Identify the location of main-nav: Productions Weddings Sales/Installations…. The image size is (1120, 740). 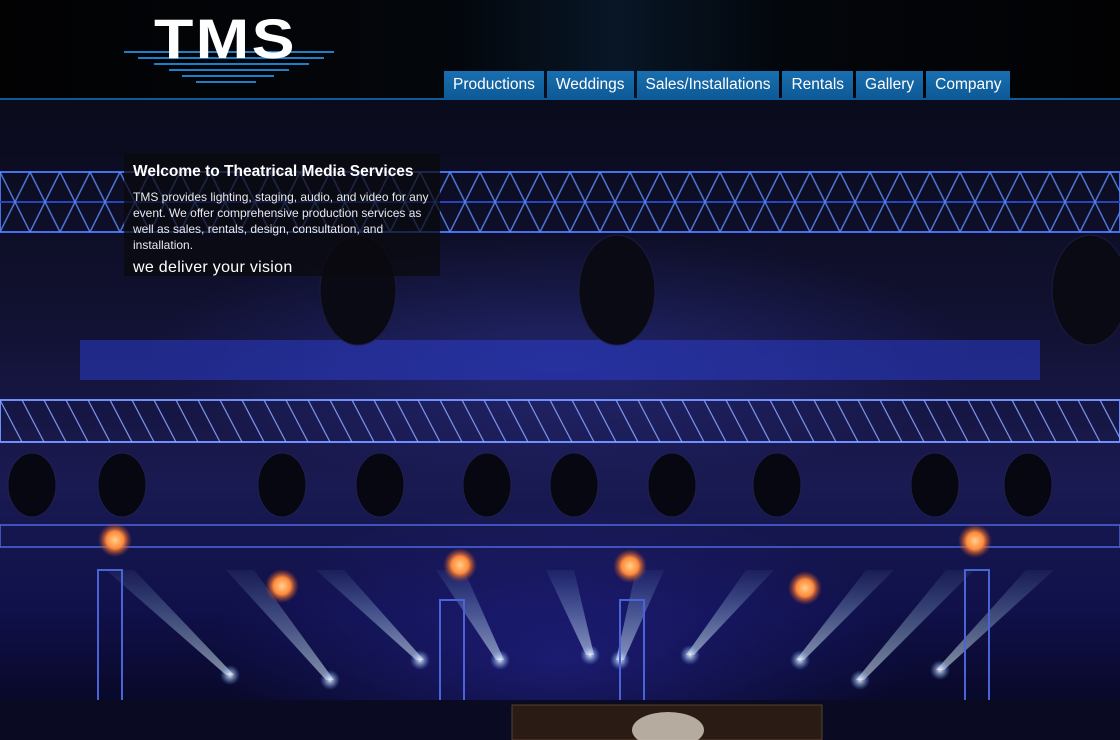
(727, 84).